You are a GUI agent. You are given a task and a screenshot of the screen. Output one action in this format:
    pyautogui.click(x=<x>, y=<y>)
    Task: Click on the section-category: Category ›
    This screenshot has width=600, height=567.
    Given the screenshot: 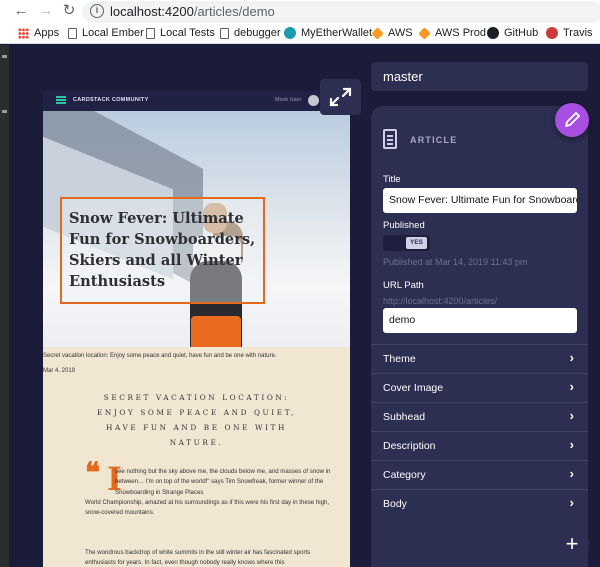 What is the action you would take?
    pyautogui.click(x=479, y=474)
    